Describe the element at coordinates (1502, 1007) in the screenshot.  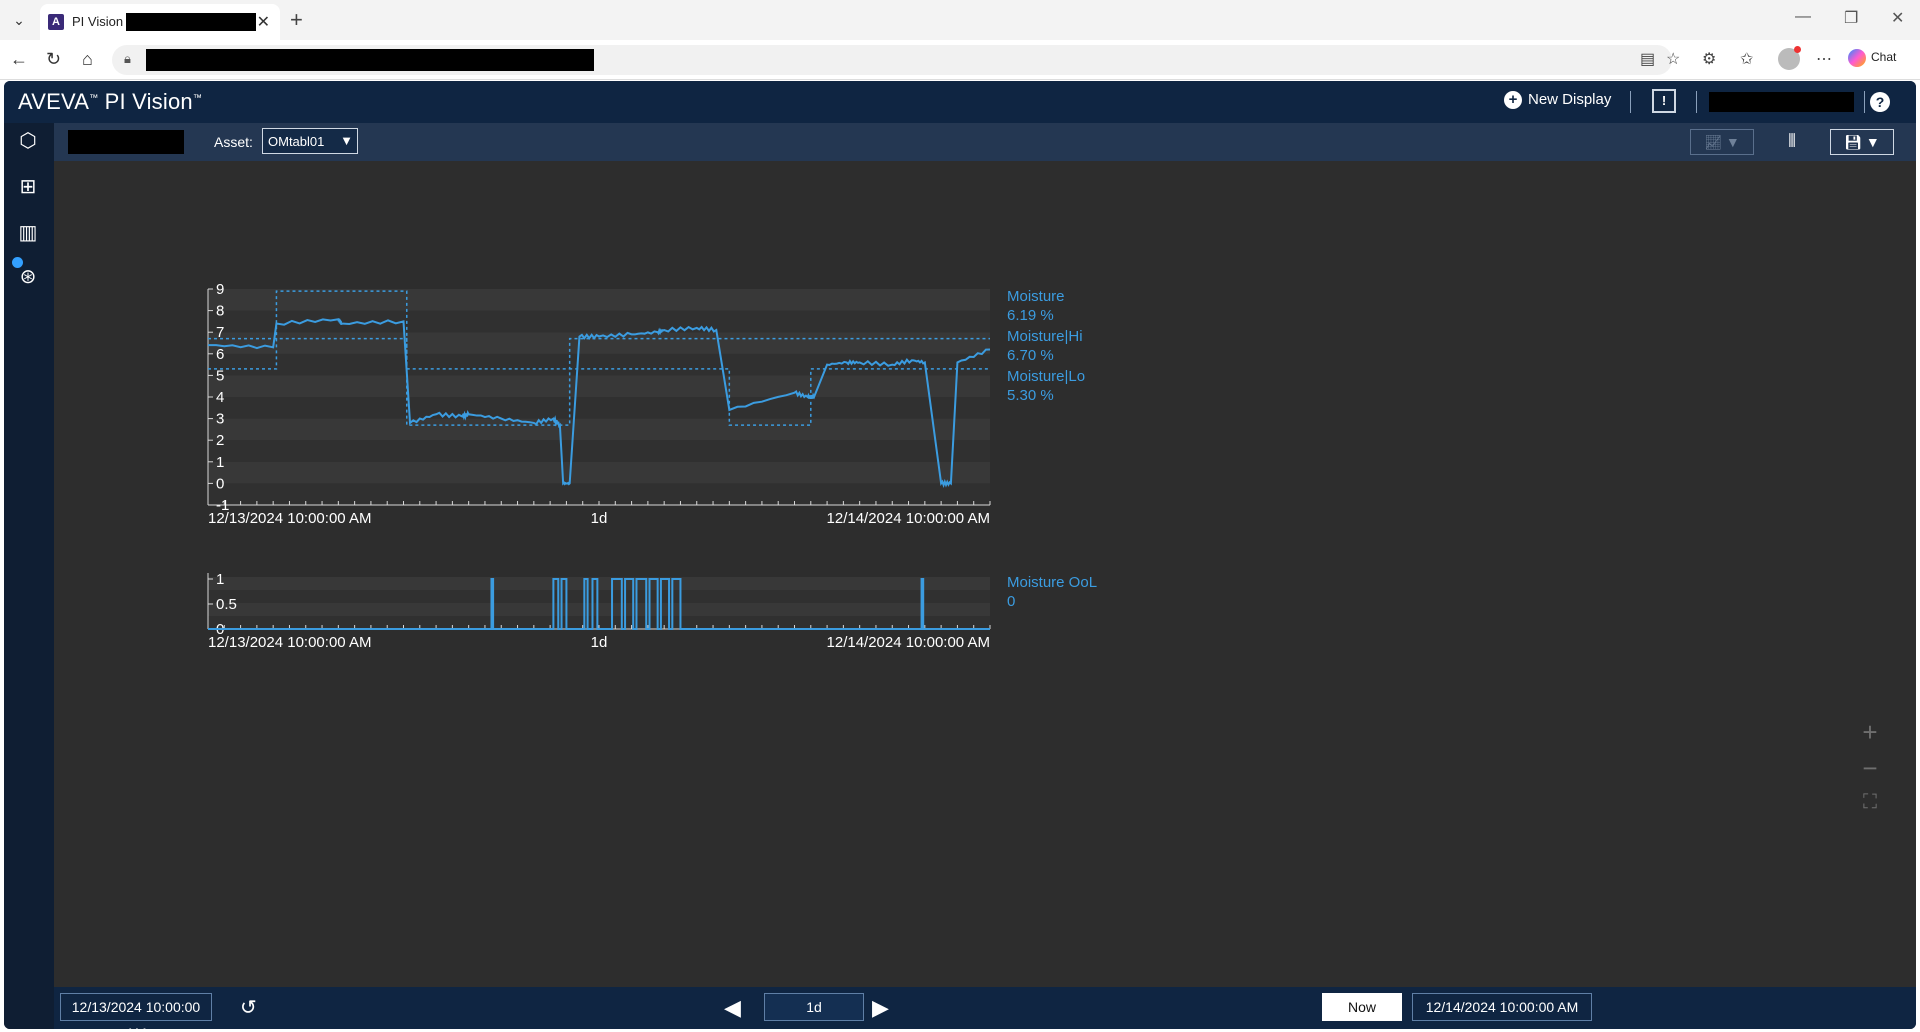
I see `end-time-field: 12/14/2024 10:00:00 AM` at that location.